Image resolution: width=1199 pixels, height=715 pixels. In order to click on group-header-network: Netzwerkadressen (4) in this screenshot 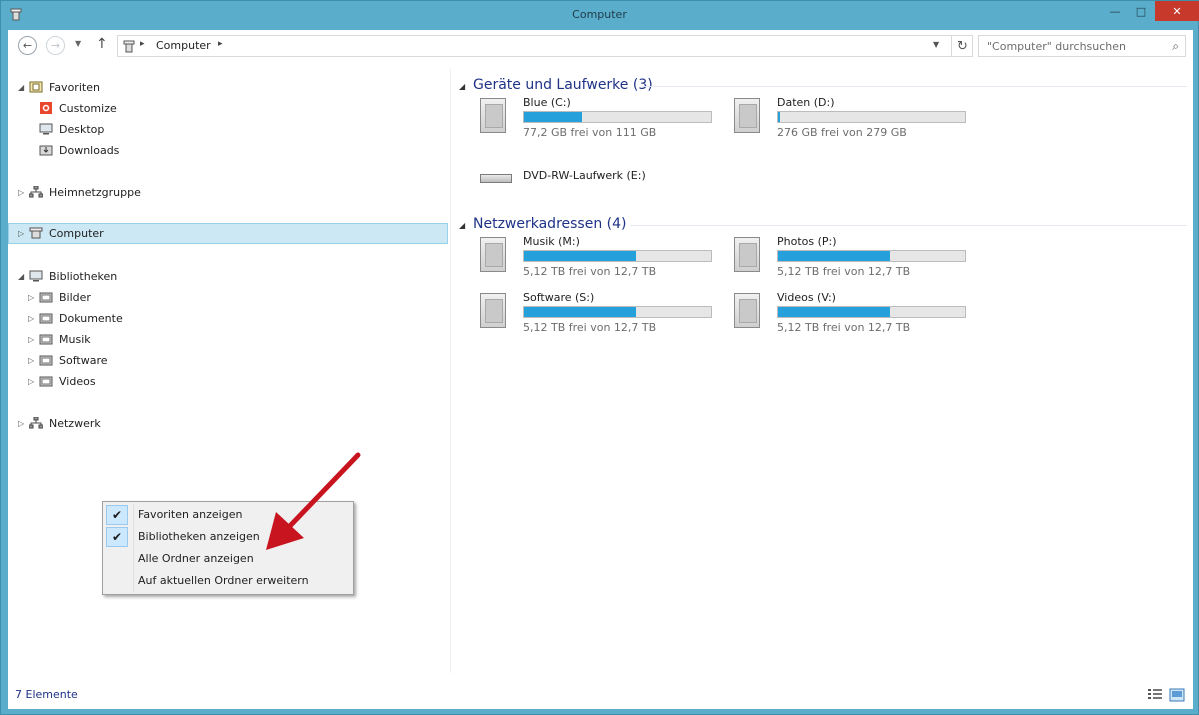, I will do `click(550, 224)`.